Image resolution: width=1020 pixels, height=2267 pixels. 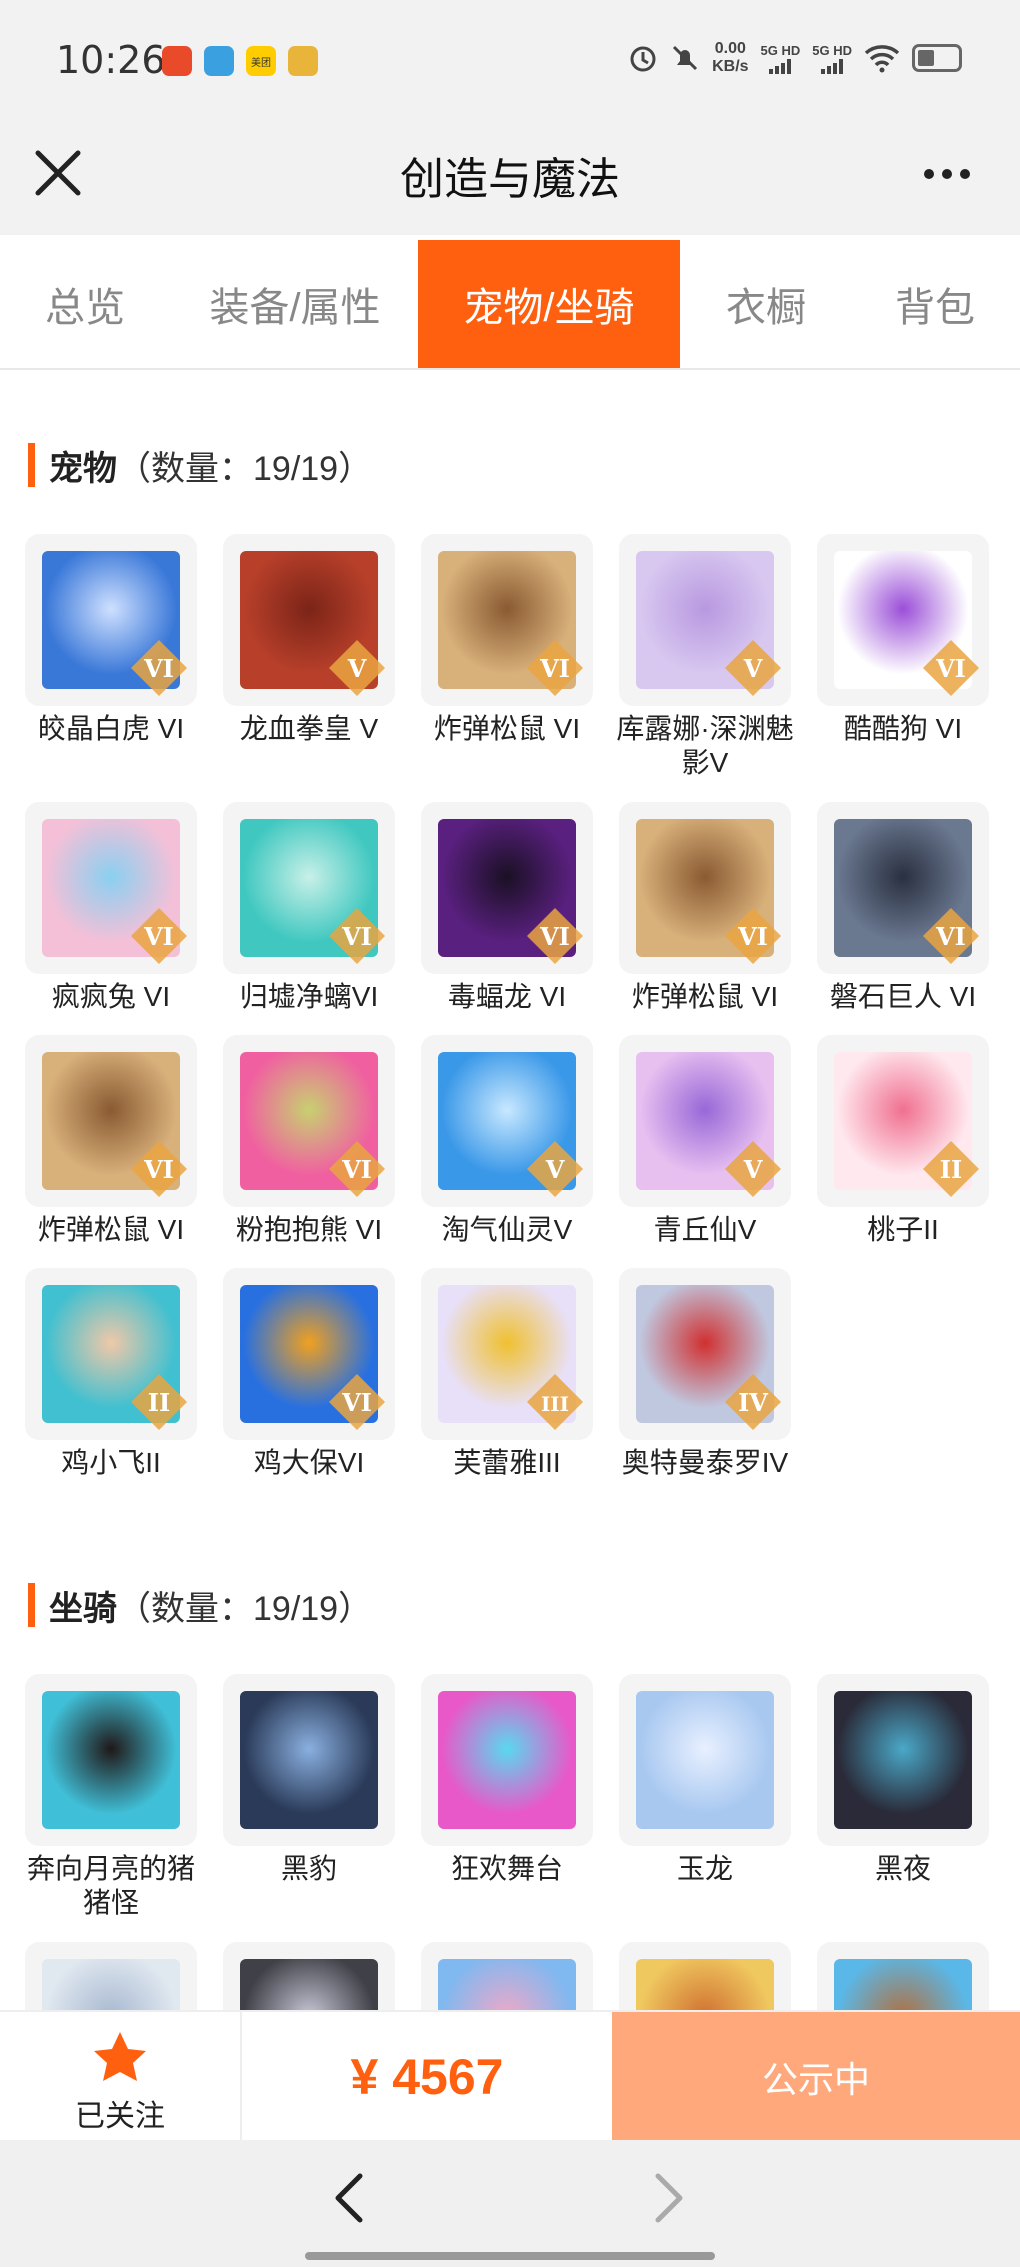 What do you see at coordinates (705, 1141) in the screenshot?
I see `pet-card: V 青丘仙V` at bounding box center [705, 1141].